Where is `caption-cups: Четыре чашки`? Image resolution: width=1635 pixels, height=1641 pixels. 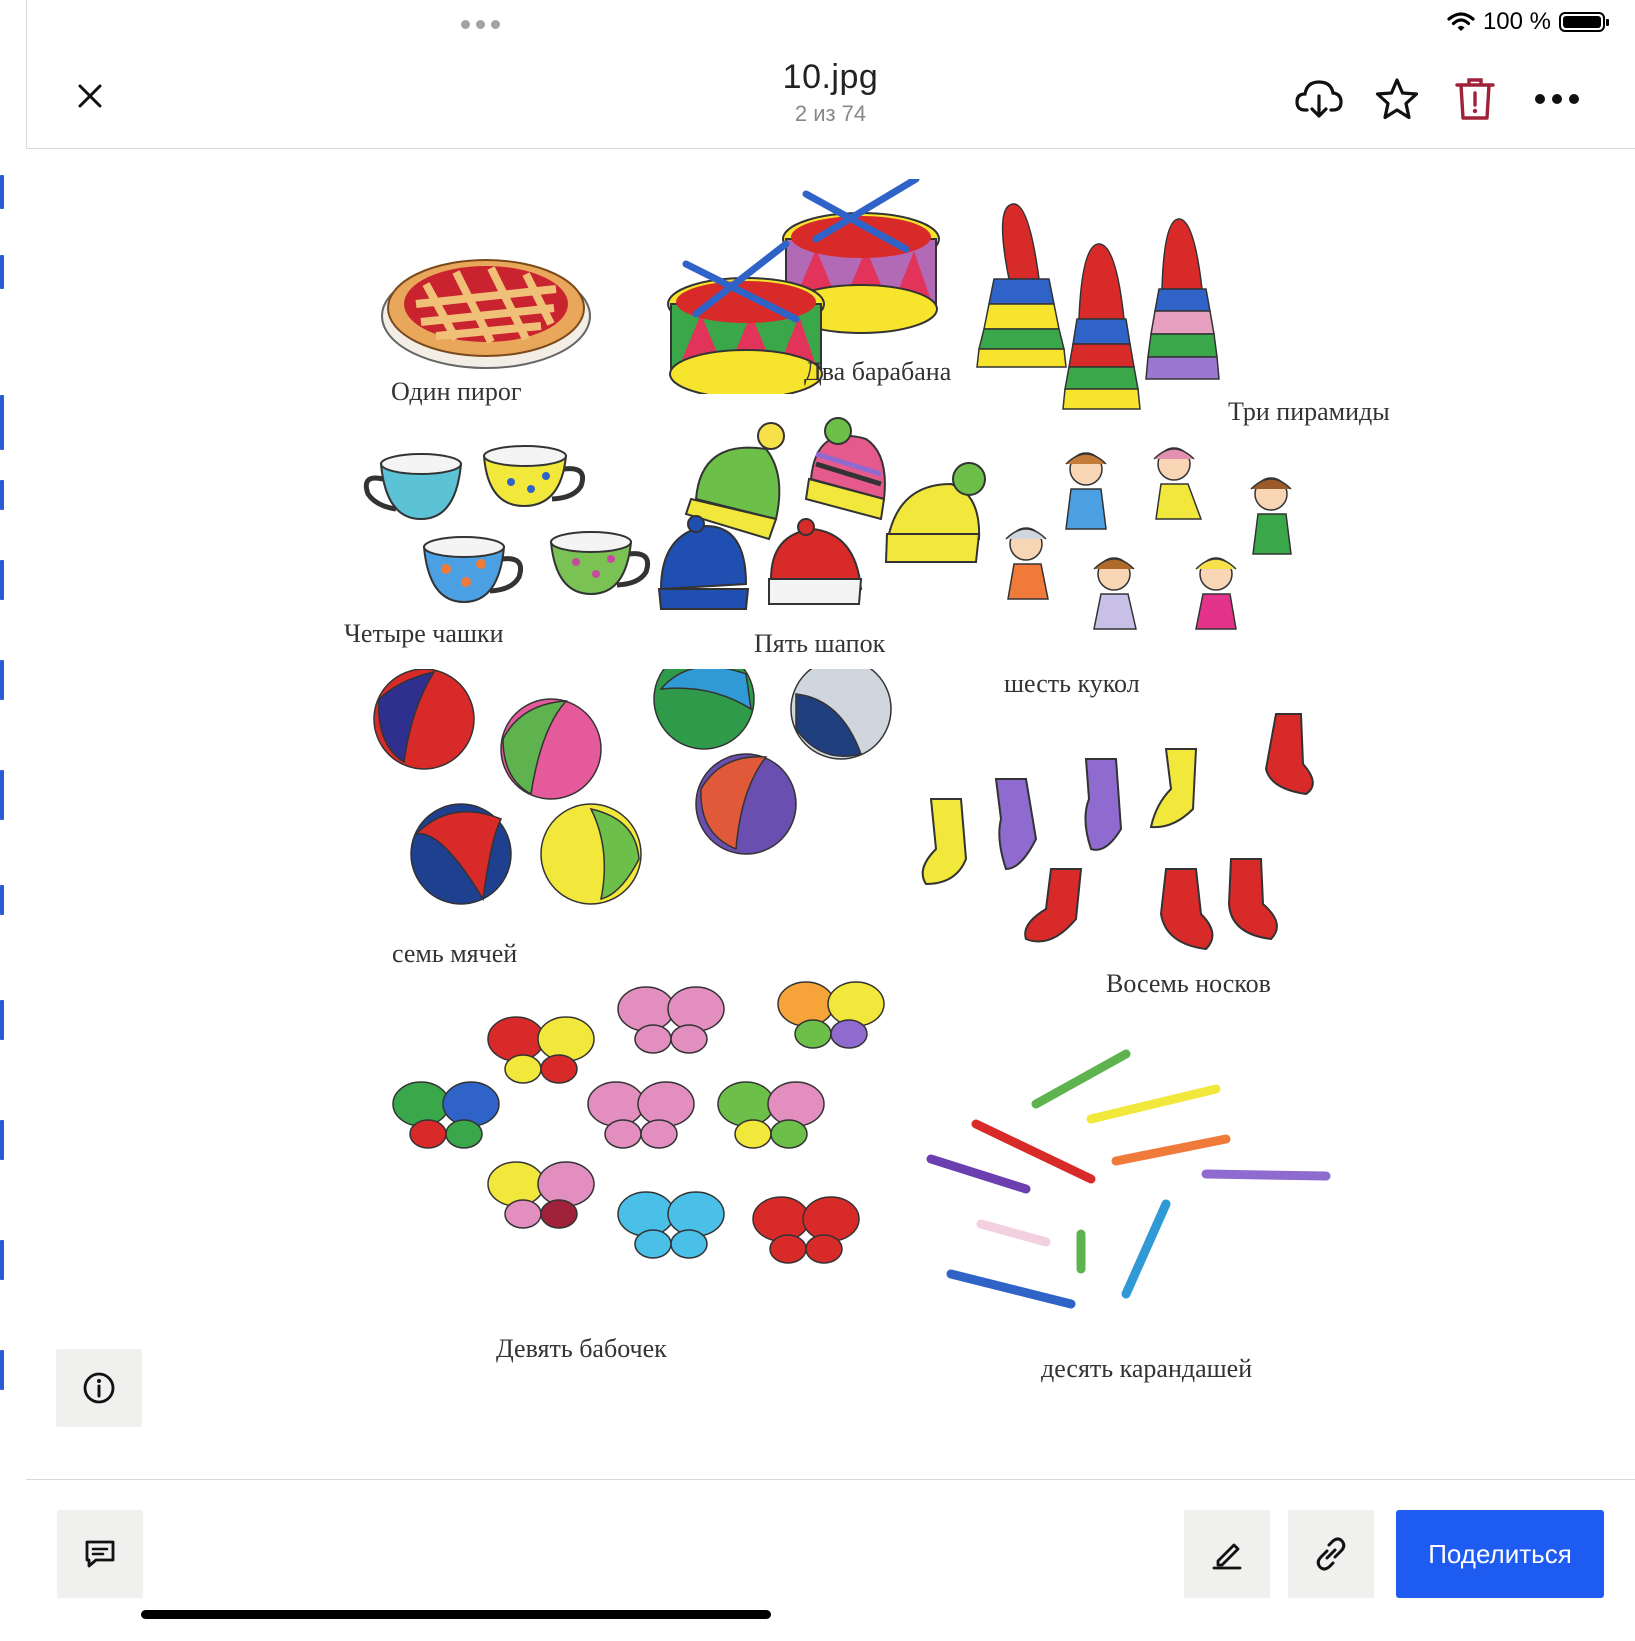
caption-cups: Четыре чашки is located at coordinates (424, 633).